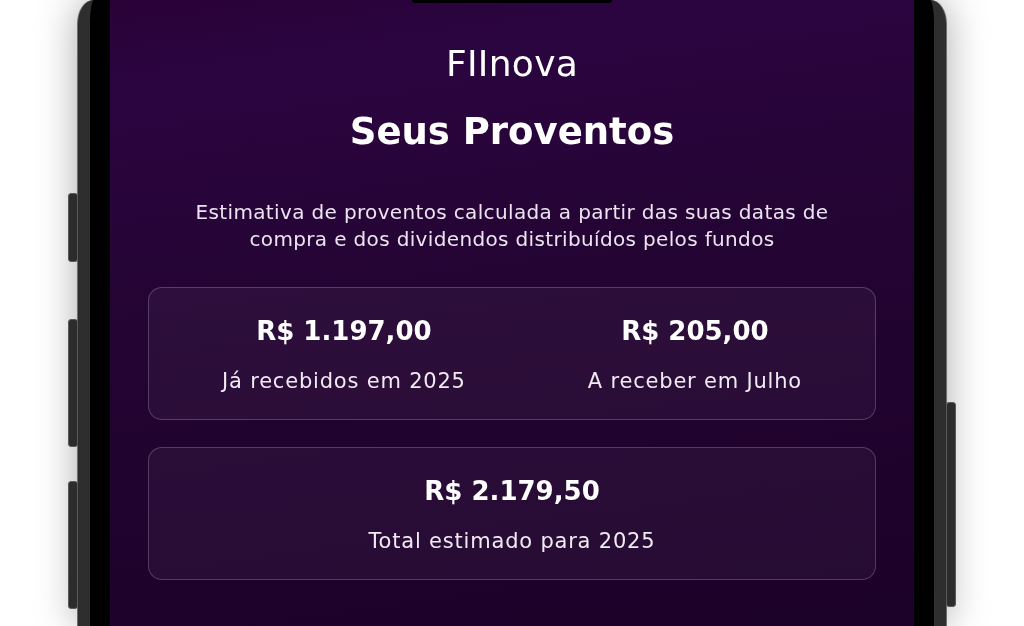 This screenshot has width=1024, height=626. What do you see at coordinates (344, 331) in the screenshot?
I see `stat-value: R$ 1.197,00` at bounding box center [344, 331].